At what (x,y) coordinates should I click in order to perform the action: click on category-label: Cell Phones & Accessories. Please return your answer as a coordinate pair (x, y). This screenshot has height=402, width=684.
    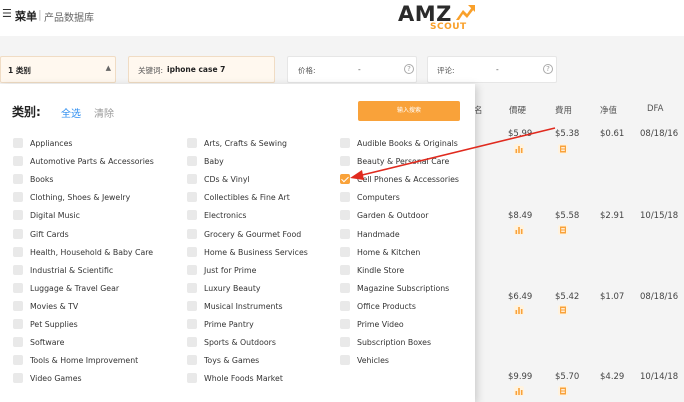
    Looking at the image, I should click on (408, 180).